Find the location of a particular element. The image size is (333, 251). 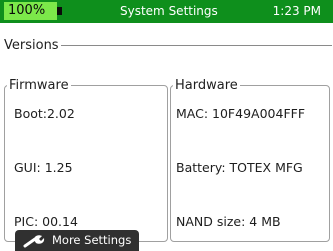

hardware-mac-address: MAC: 10F49A004FFF is located at coordinates (241, 113).